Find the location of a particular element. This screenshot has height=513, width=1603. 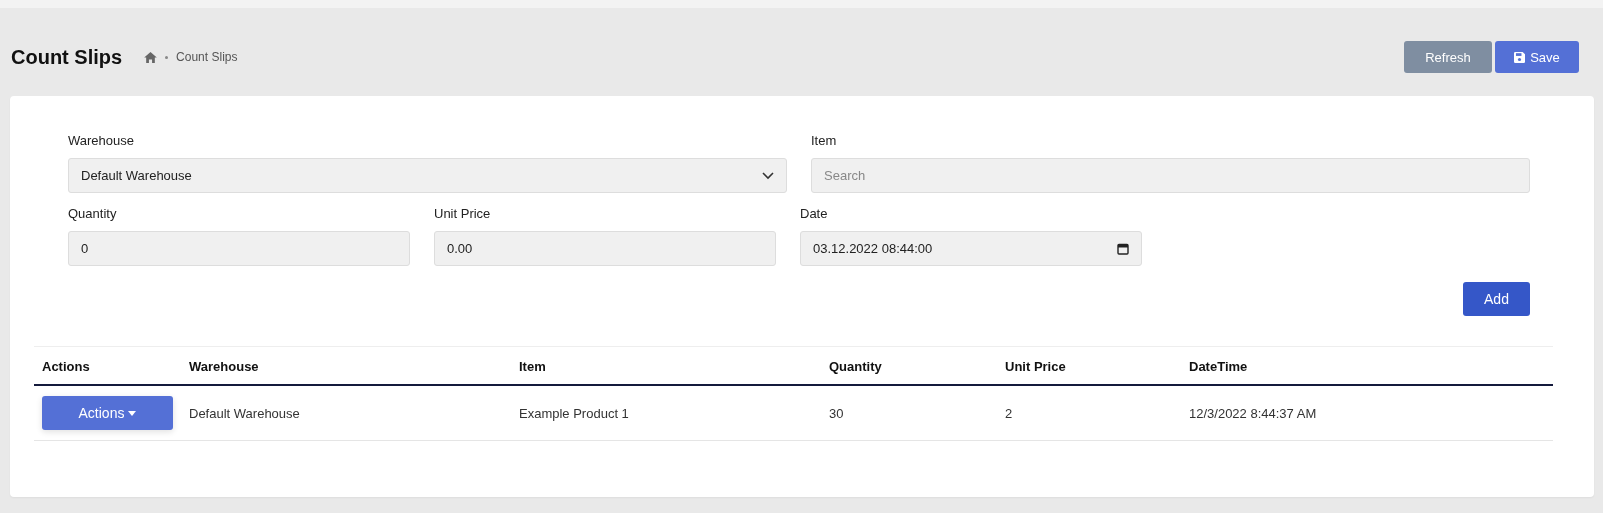

home-icon is located at coordinates (151, 57).